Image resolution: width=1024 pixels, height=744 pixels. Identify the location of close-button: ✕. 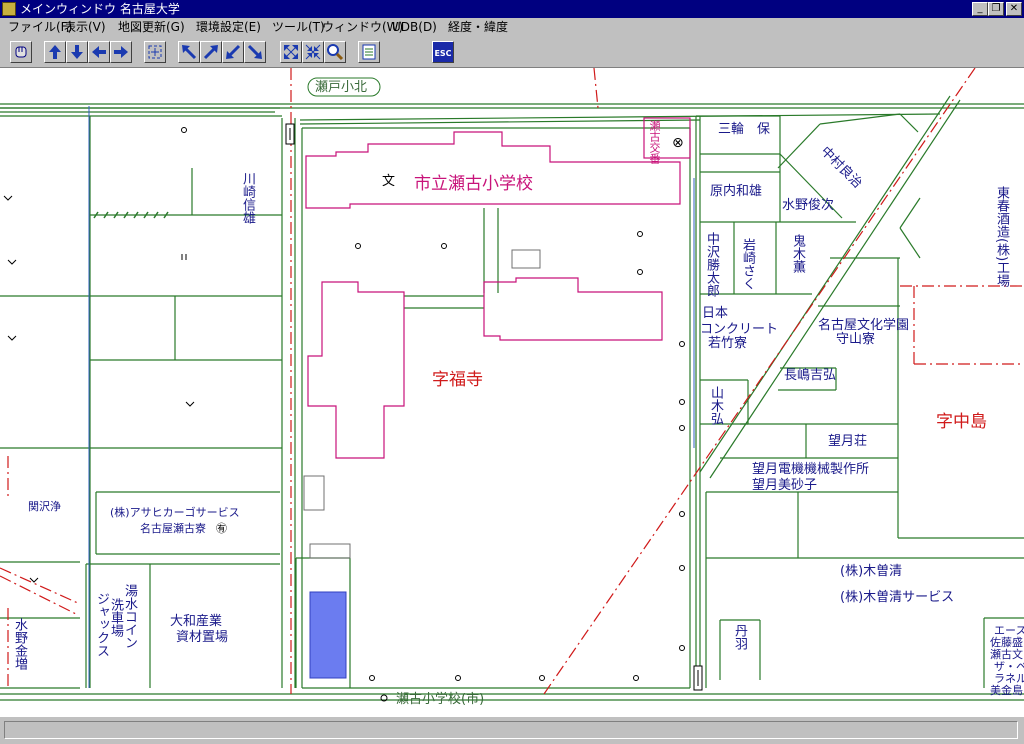
(1014, 9).